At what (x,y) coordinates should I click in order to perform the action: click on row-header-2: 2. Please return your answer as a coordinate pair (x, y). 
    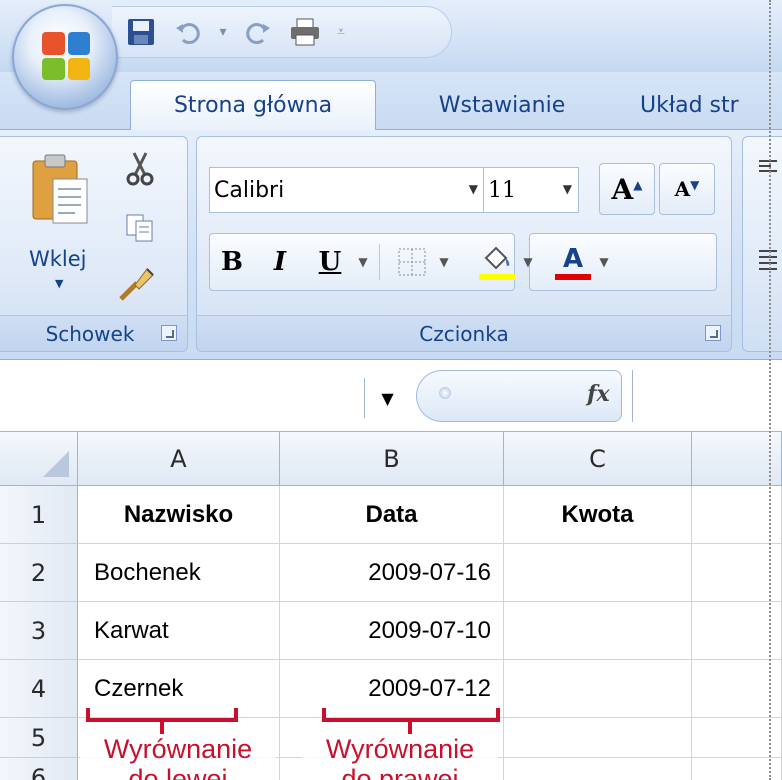
    Looking at the image, I should click on (39, 573).